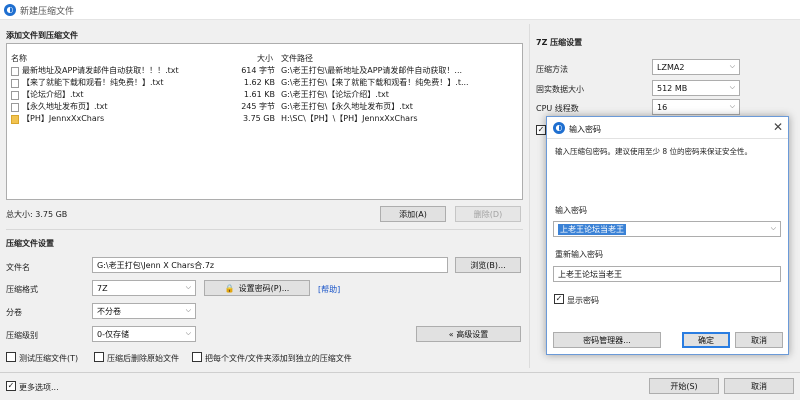  What do you see at coordinates (662, 107) in the screenshot?
I see `threads-value: 16` at bounding box center [662, 107].